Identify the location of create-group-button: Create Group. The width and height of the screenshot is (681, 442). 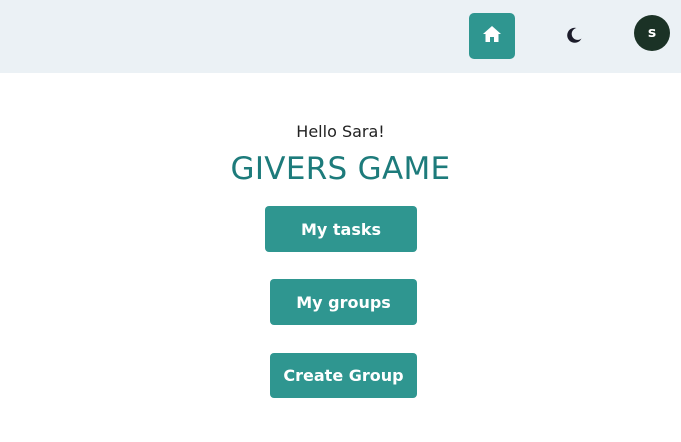
(343, 375).